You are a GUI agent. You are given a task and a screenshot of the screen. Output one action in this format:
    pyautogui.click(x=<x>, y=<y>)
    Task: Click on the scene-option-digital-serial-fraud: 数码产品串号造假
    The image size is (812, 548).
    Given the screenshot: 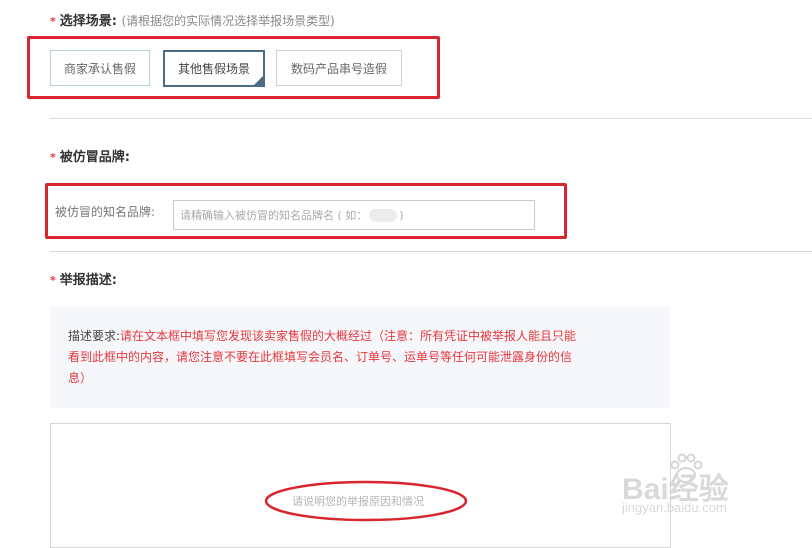 What is the action you would take?
    pyautogui.click(x=339, y=68)
    